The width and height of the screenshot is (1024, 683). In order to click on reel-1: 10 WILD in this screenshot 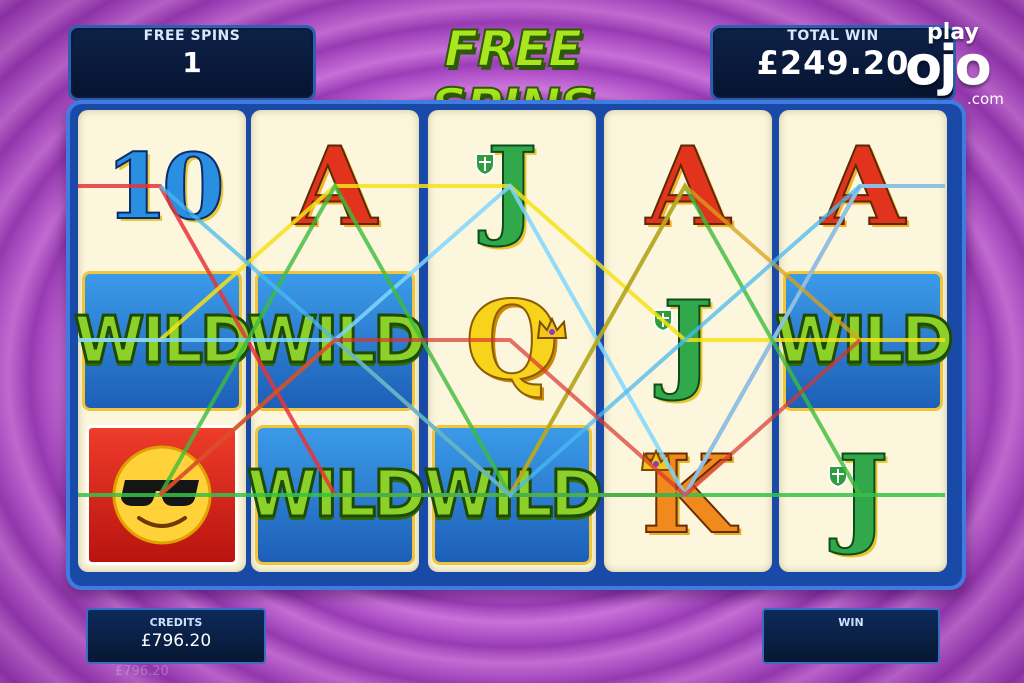, I will do `click(163, 341)`.